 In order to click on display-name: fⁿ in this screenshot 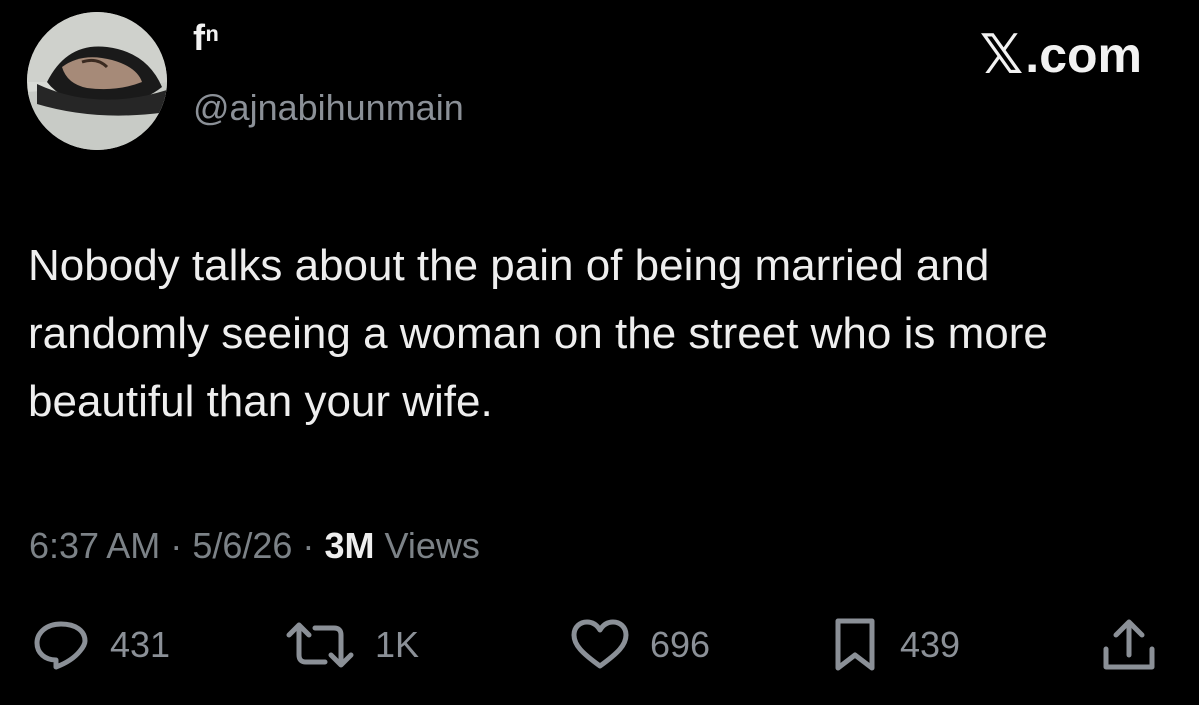, I will do `click(206, 38)`.